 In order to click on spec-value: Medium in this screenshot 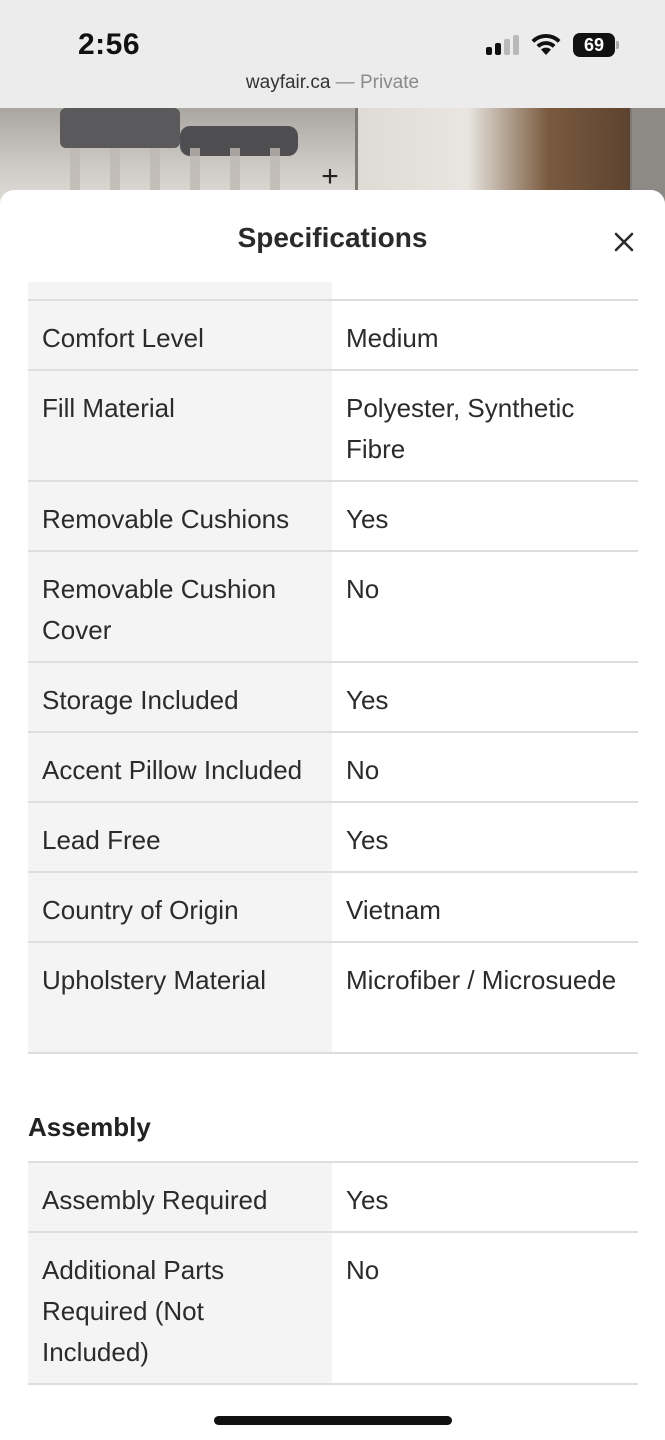, I will do `click(392, 338)`.